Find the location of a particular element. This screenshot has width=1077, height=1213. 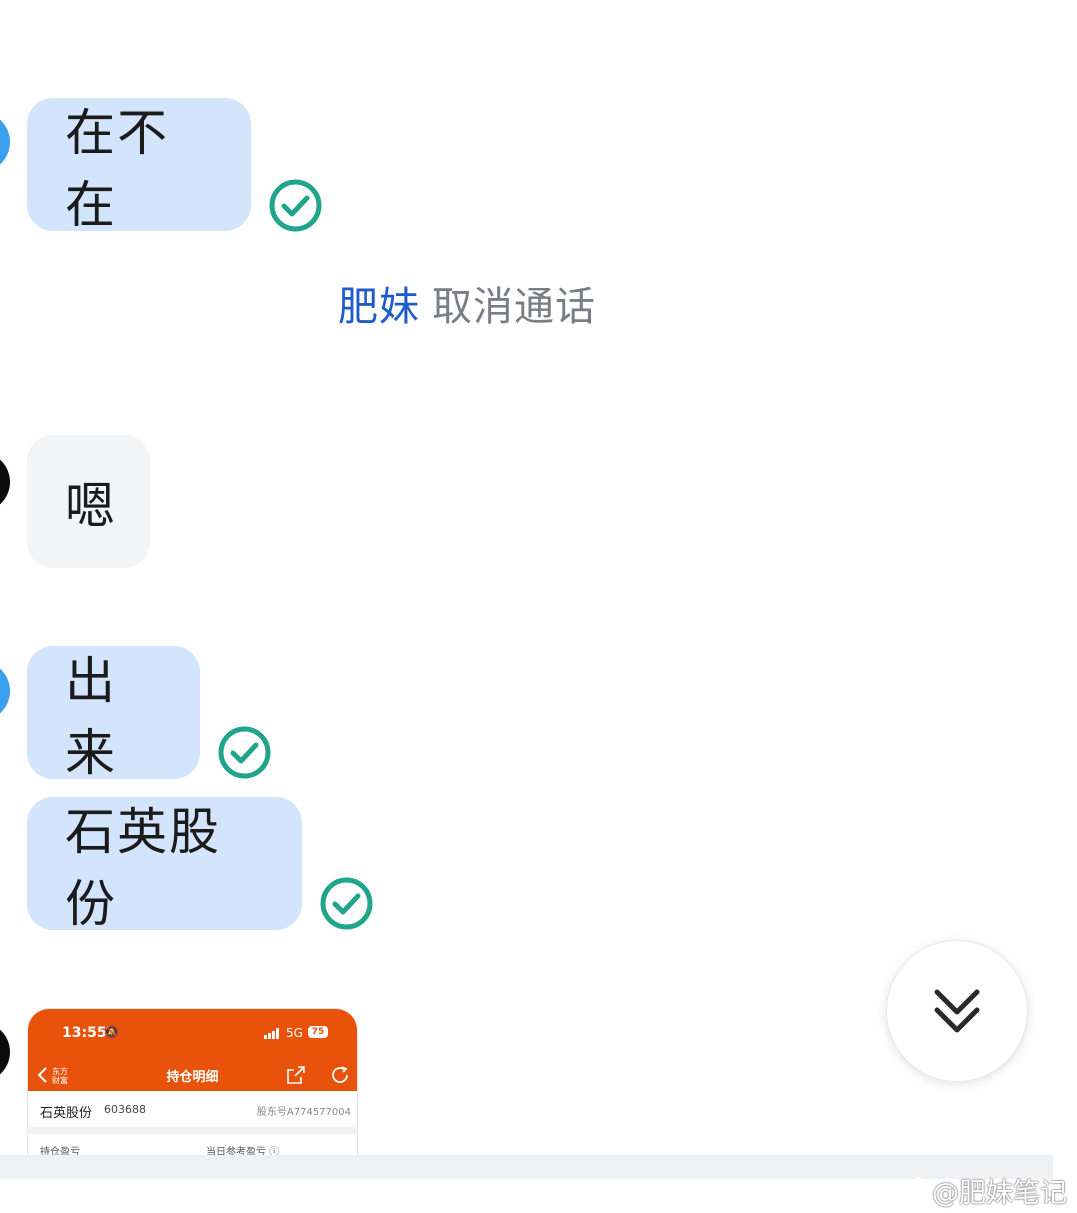

double-chevron-down-icon is located at coordinates (957, 1011).